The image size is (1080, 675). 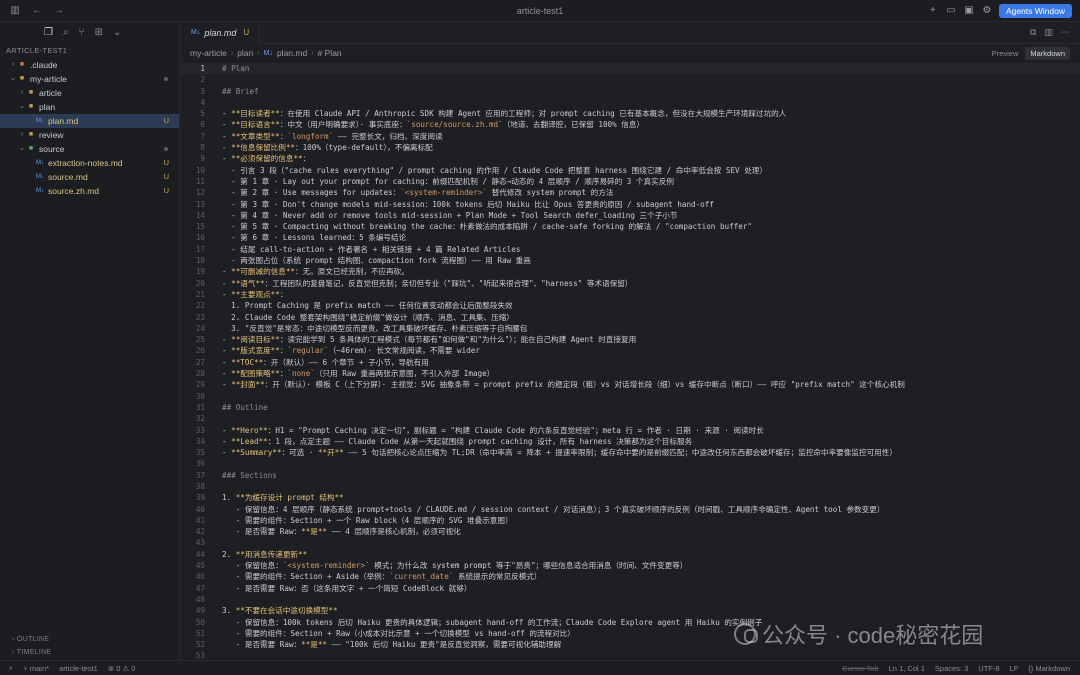 What do you see at coordinates (860, 668) in the screenshot?
I see `cursor-tab-status: Cursor Tab` at bounding box center [860, 668].